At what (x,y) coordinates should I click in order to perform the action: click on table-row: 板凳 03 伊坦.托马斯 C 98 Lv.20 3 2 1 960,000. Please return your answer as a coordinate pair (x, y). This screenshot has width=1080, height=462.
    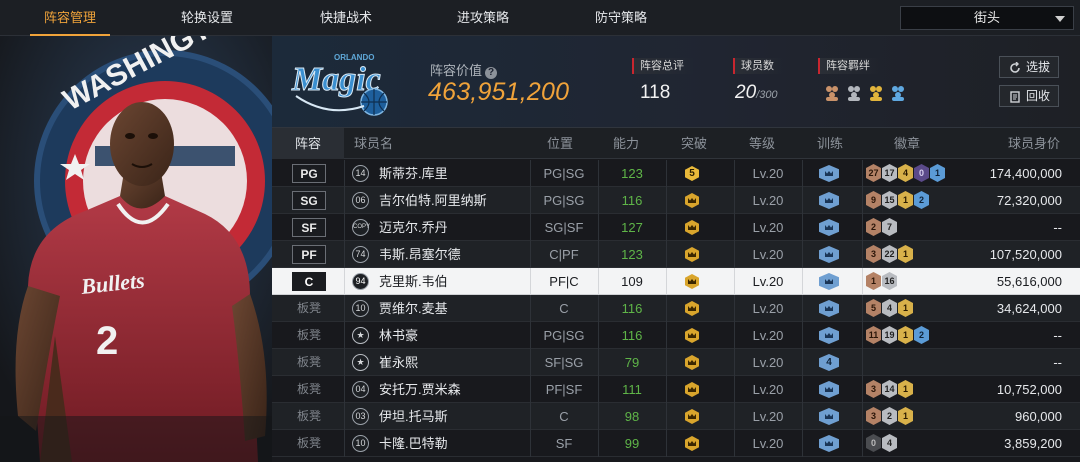
    Looking at the image, I should click on (676, 416).